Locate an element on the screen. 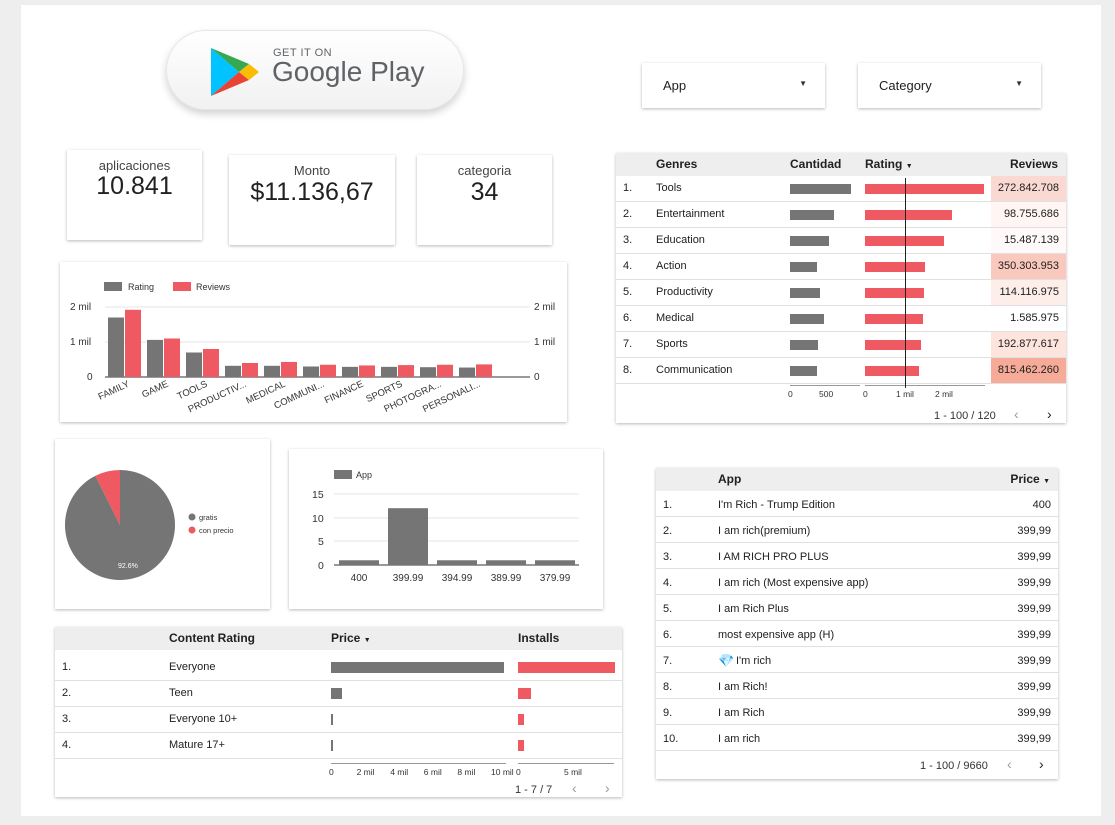 The height and width of the screenshot is (825, 1115). genre-name: Tools is located at coordinates (669, 188).